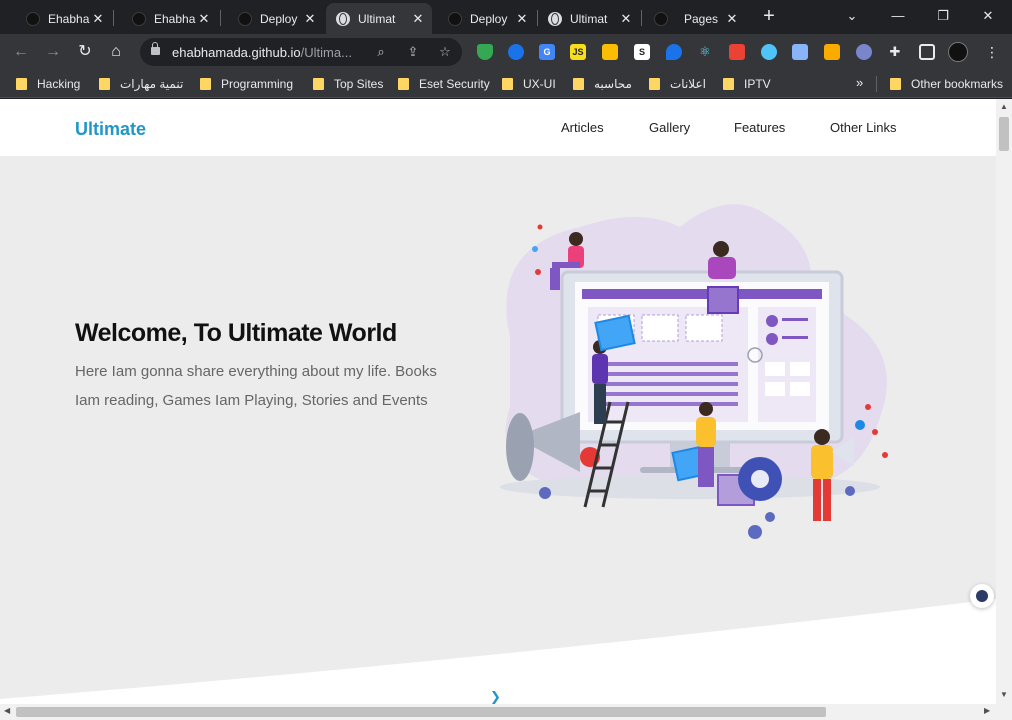 The height and width of the screenshot is (720, 1012). I want to click on reload-button: ↻, so click(85, 52).